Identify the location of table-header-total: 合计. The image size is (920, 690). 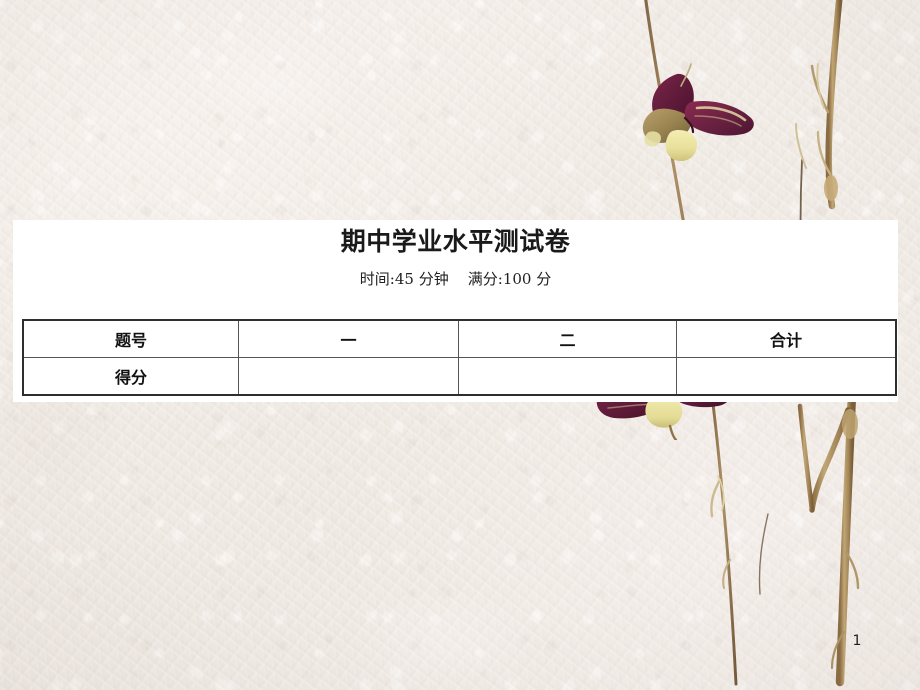
(786, 338).